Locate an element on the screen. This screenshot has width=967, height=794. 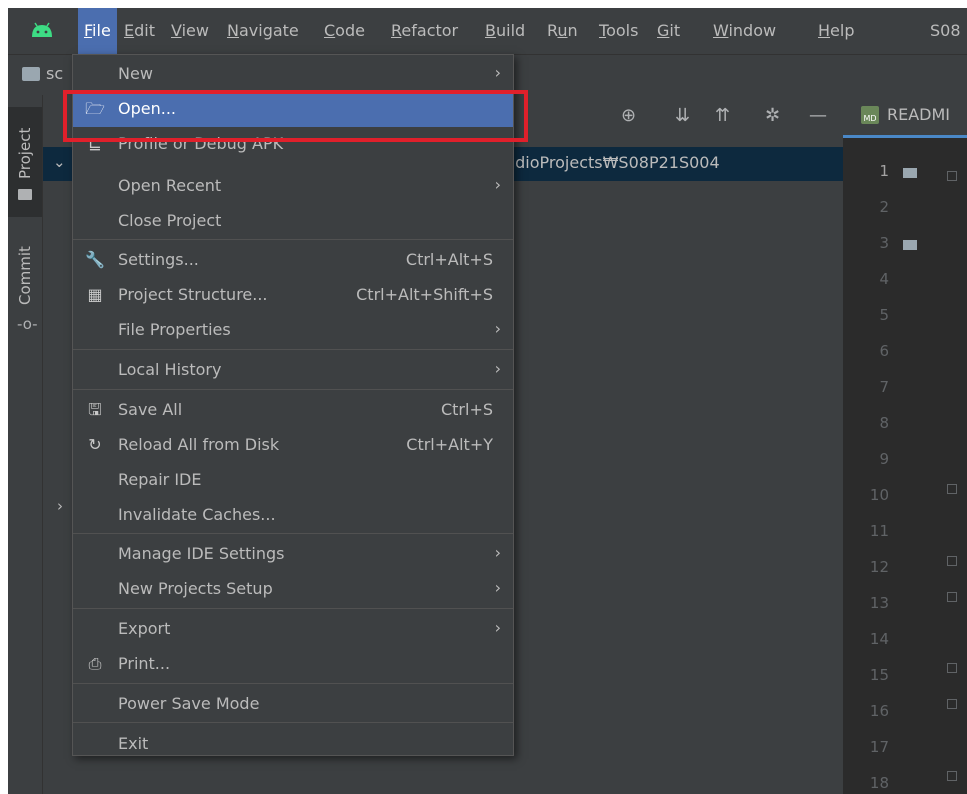
line-number: 8 is located at coordinates (884, 423).